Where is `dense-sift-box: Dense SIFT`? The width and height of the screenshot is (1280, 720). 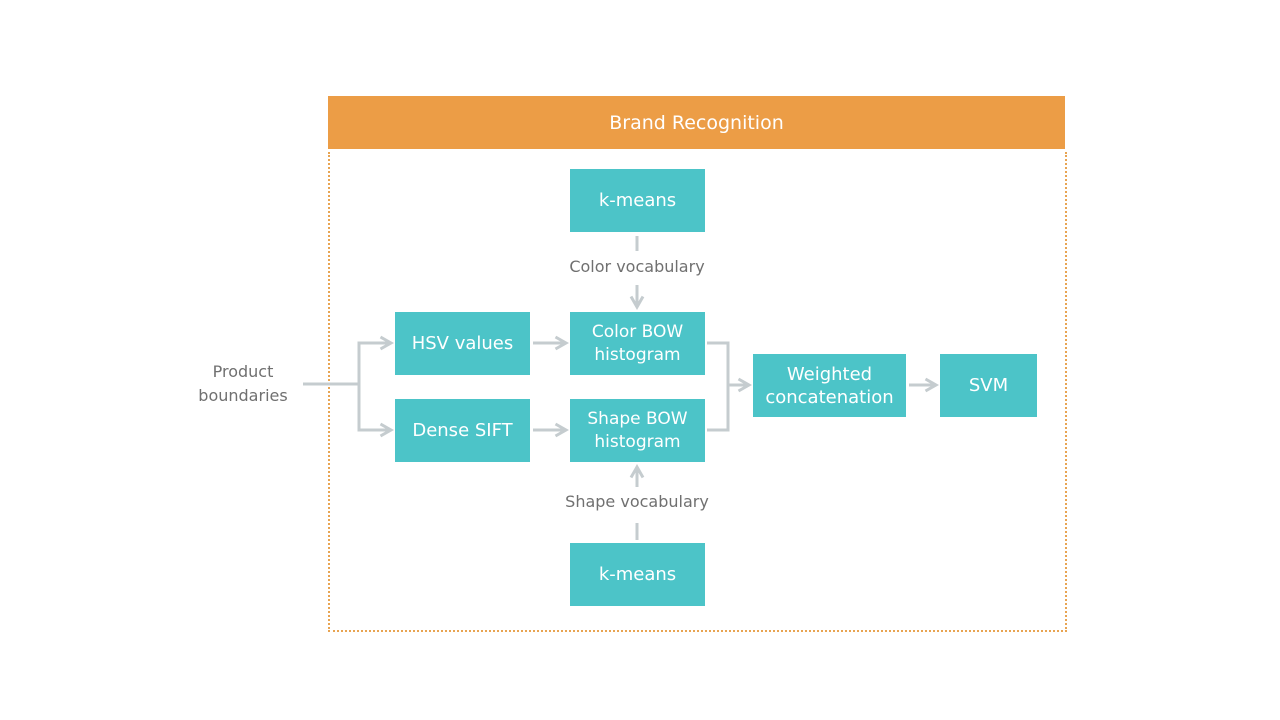 dense-sift-box: Dense SIFT is located at coordinates (462, 430).